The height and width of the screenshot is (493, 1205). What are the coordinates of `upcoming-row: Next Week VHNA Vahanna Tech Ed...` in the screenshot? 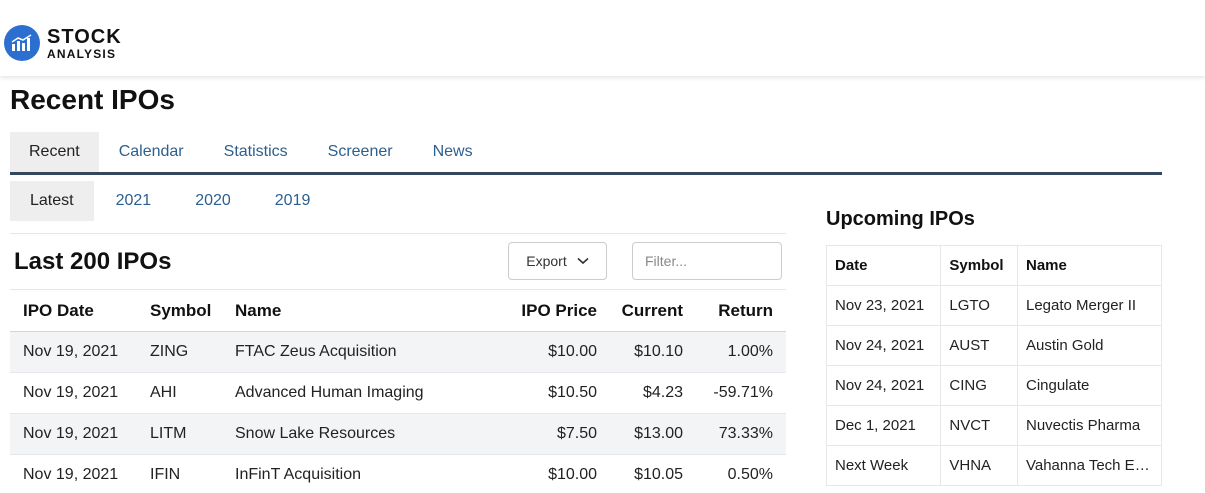 It's located at (994, 465).